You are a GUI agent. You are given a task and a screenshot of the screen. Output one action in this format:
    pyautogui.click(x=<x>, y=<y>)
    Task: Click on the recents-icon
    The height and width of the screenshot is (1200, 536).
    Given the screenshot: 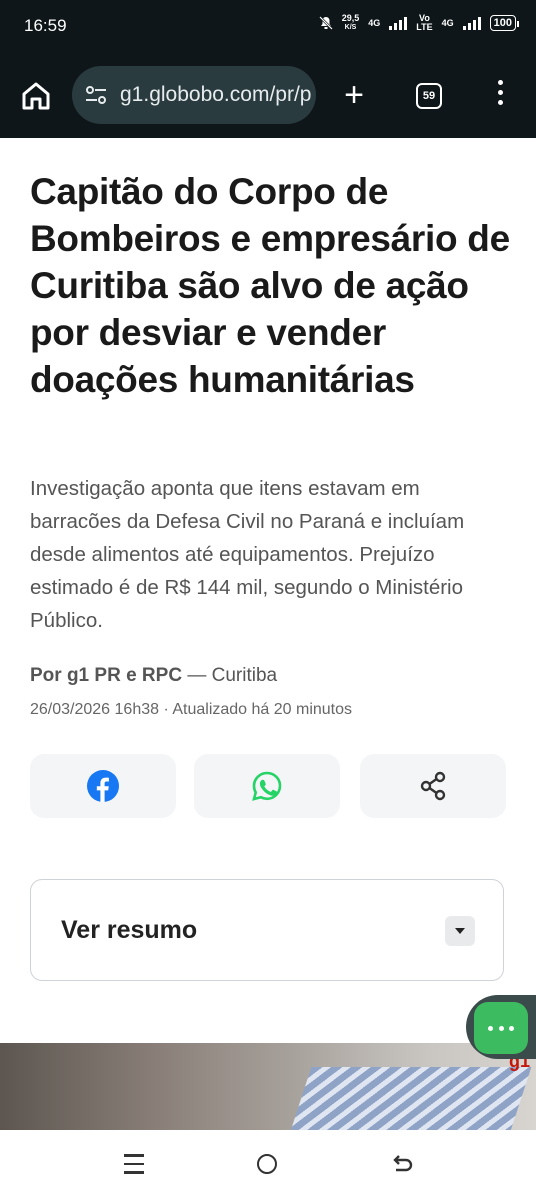 What is the action you would take?
    pyautogui.click(x=134, y=1164)
    